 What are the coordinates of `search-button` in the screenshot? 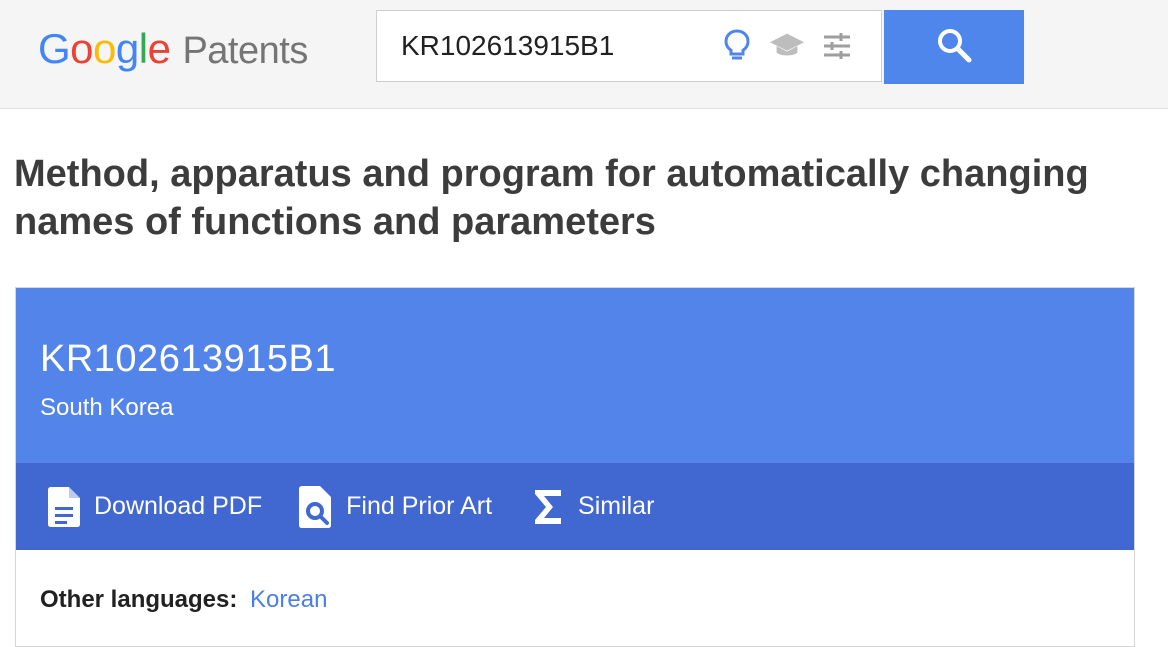 It's located at (954, 47).